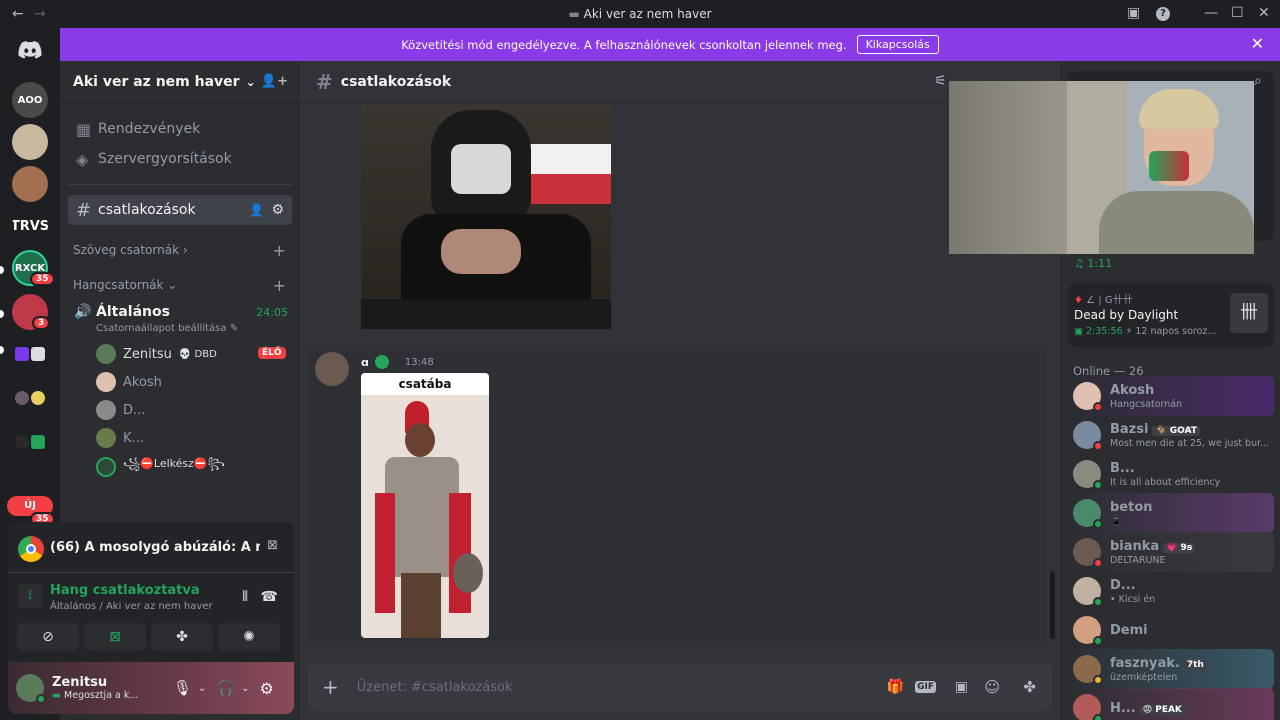 This screenshot has height=720, width=1280. What do you see at coordinates (160, 467) in the screenshot?
I see `voice-user: ꧁⛔Lelkész⛔꧂` at bounding box center [160, 467].